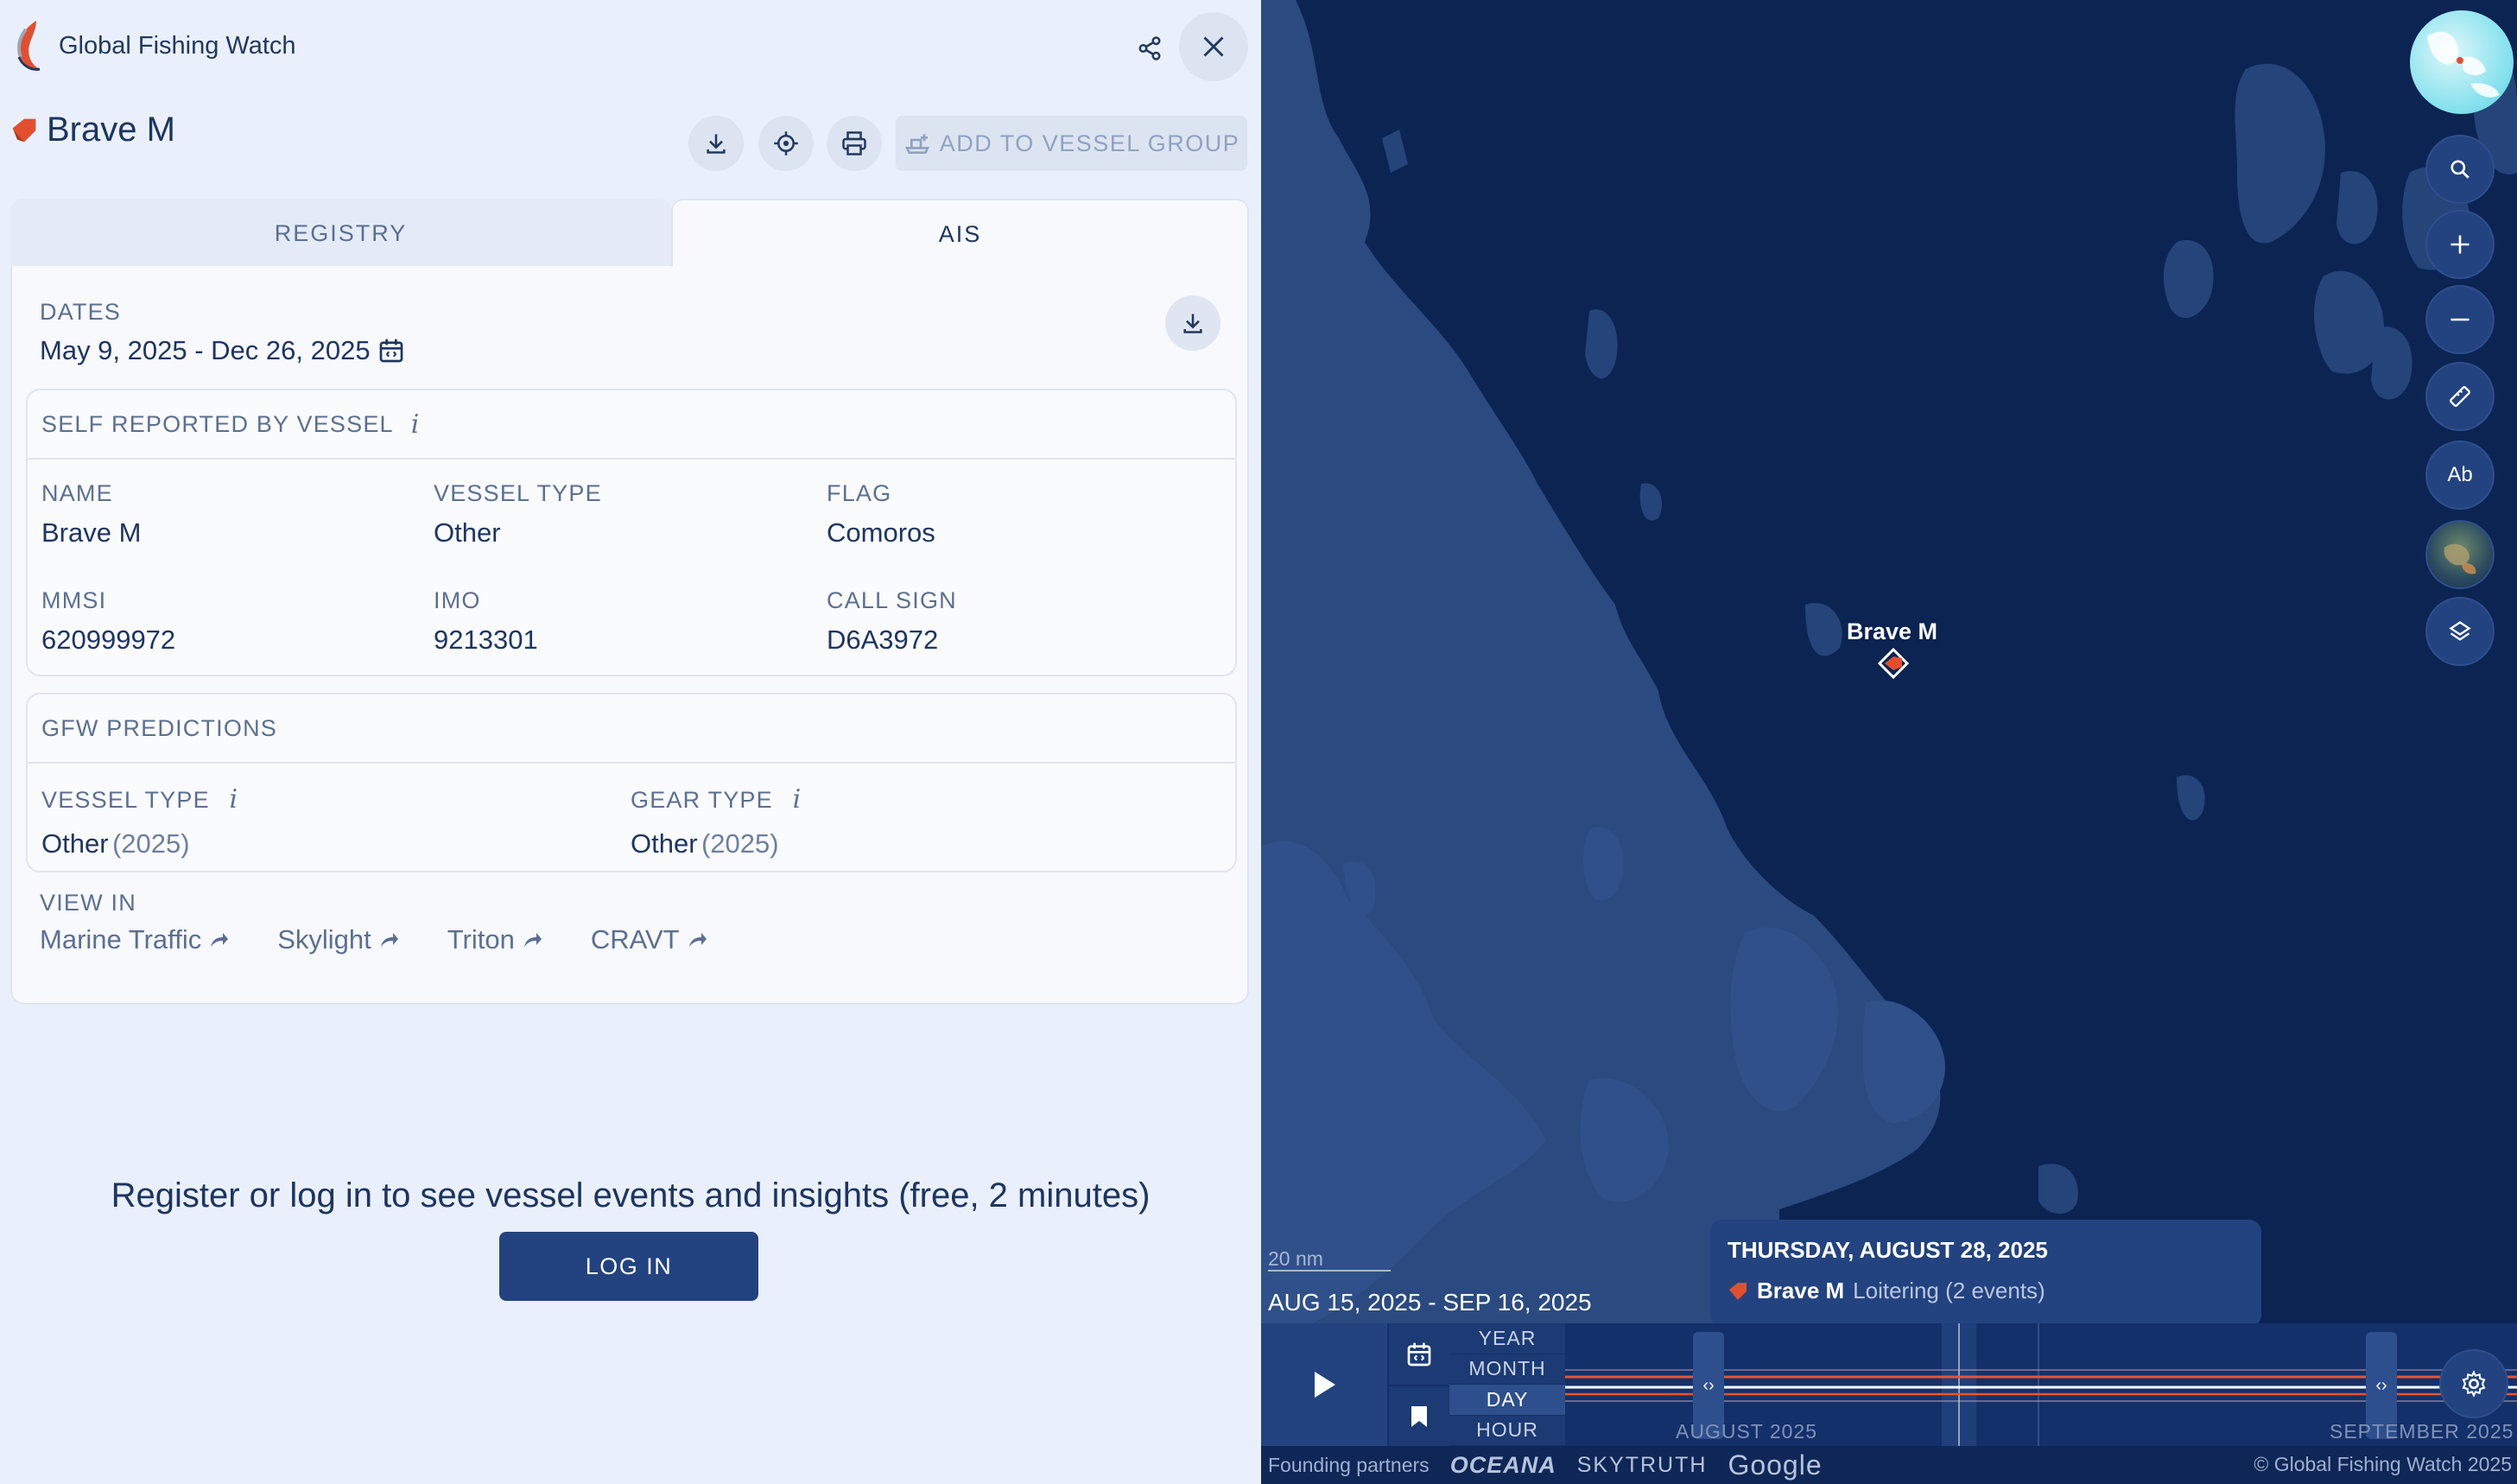  Describe the element at coordinates (1418, 1354) in the screenshot. I see `timebar-calendar-button` at that location.